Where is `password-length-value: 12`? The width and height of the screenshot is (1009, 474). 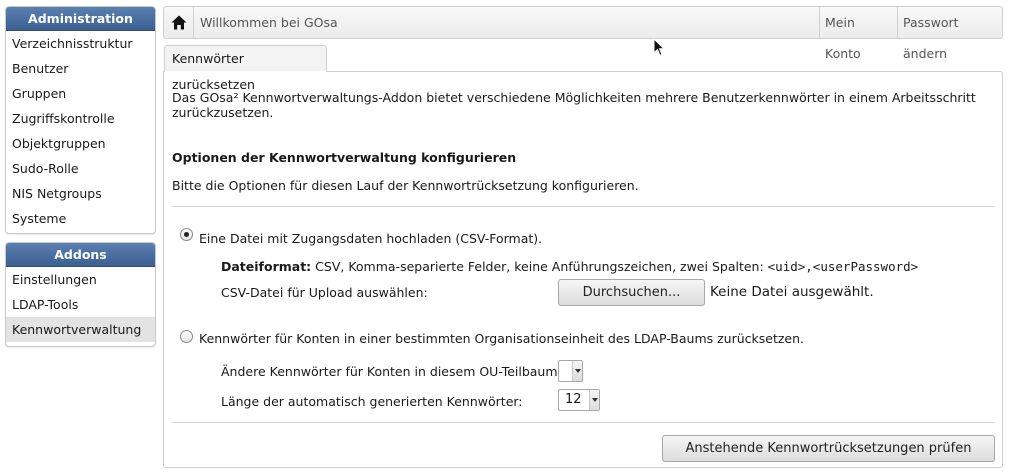
password-length-value: 12 is located at coordinates (573, 399).